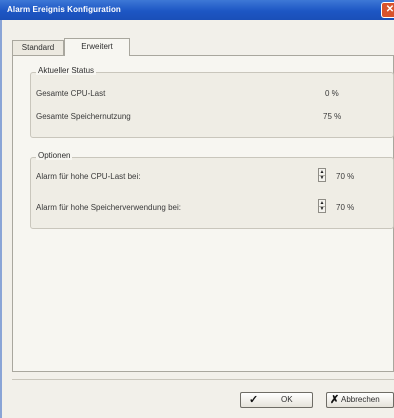 Image resolution: width=394 pixels, height=418 pixels. Describe the element at coordinates (332, 116) in the screenshot. I see `memory-usage-value: 75 %` at that location.